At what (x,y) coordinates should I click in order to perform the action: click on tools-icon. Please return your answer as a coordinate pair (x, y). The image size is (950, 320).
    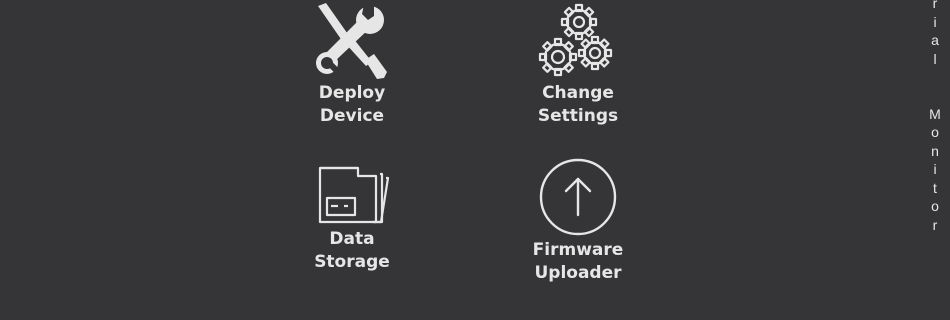
    Looking at the image, I should click on (352, 41).